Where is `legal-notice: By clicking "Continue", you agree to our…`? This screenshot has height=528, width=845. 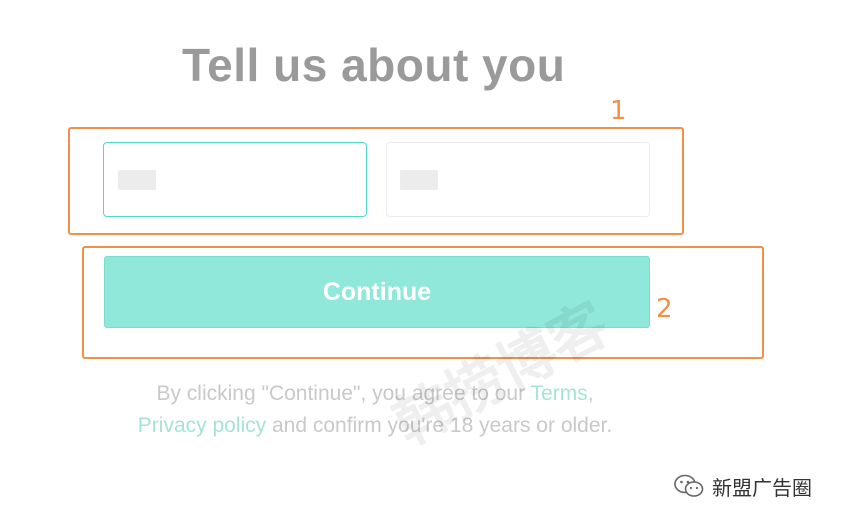
legal-notice: By clicking "Continue", you agree to our… is located at coordinates (375, 410).